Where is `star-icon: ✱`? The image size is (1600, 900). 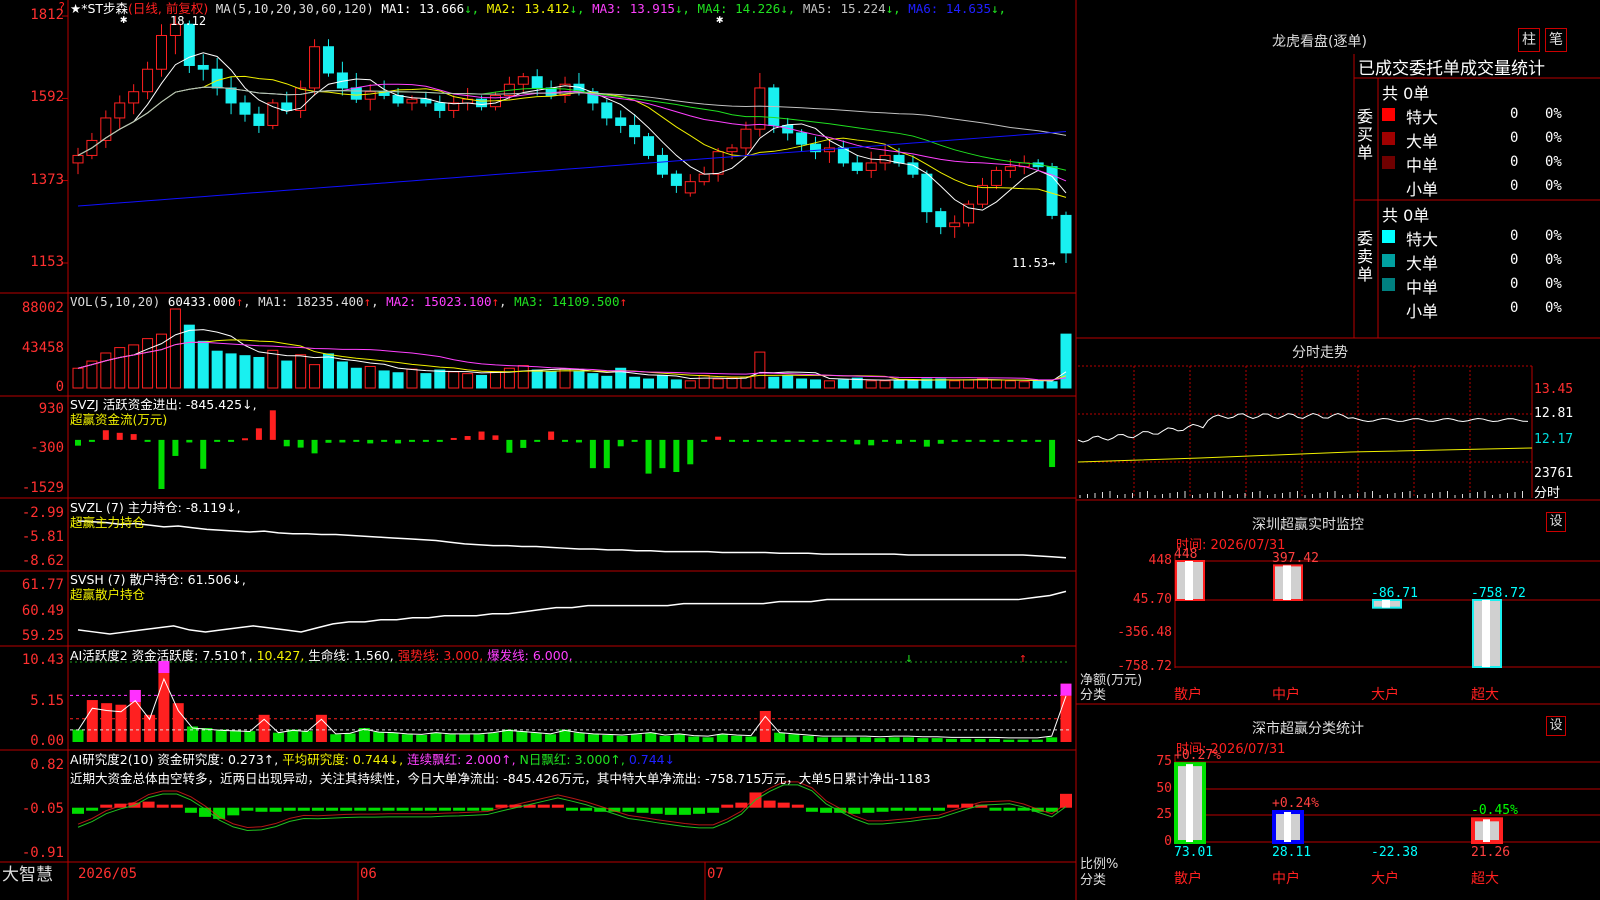 star-icon: ✱ is located at coordinates (124, 19).